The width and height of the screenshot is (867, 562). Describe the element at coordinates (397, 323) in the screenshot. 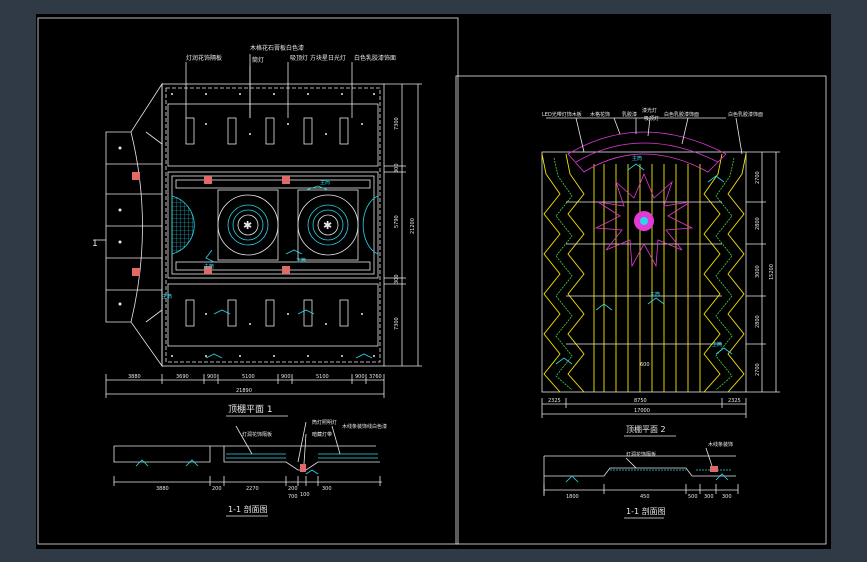

I see `dim-r-5: 7300` at that location.